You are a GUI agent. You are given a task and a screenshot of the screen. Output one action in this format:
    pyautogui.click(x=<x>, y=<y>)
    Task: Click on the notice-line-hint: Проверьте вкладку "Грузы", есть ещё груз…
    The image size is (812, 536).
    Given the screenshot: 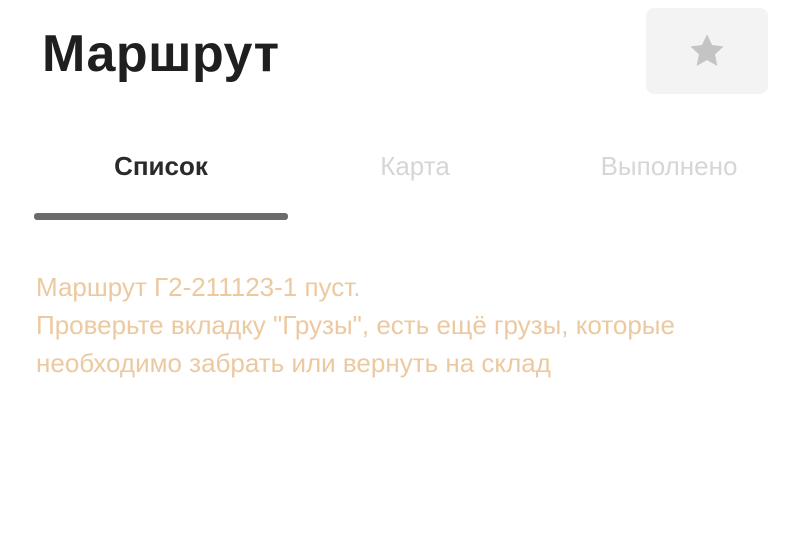 What is the action you would take?
    pyautogui.click(x=355, y=344)
    